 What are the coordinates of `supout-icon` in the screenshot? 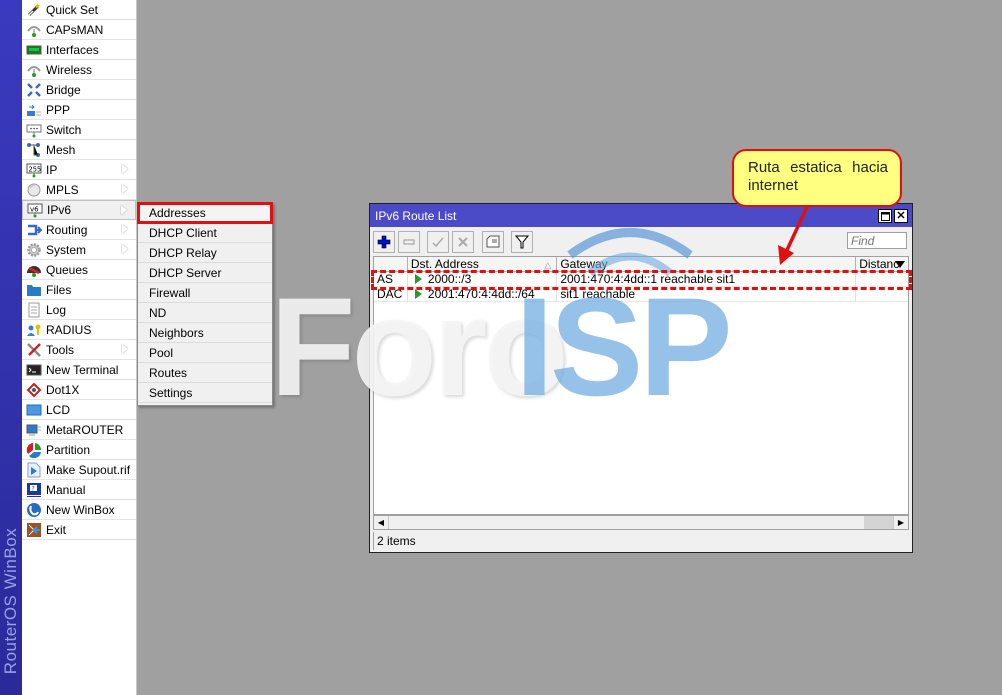 It's located at (34, 470).